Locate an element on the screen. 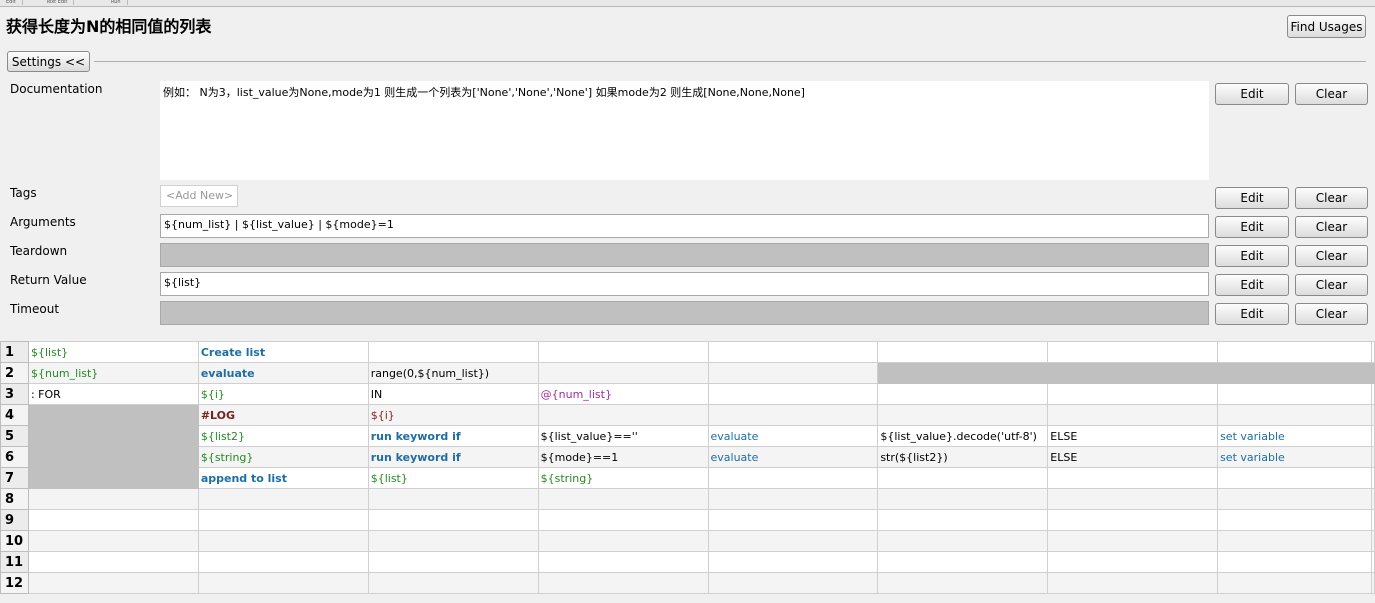  row-number: 10 is located at coordinates (14, 541).